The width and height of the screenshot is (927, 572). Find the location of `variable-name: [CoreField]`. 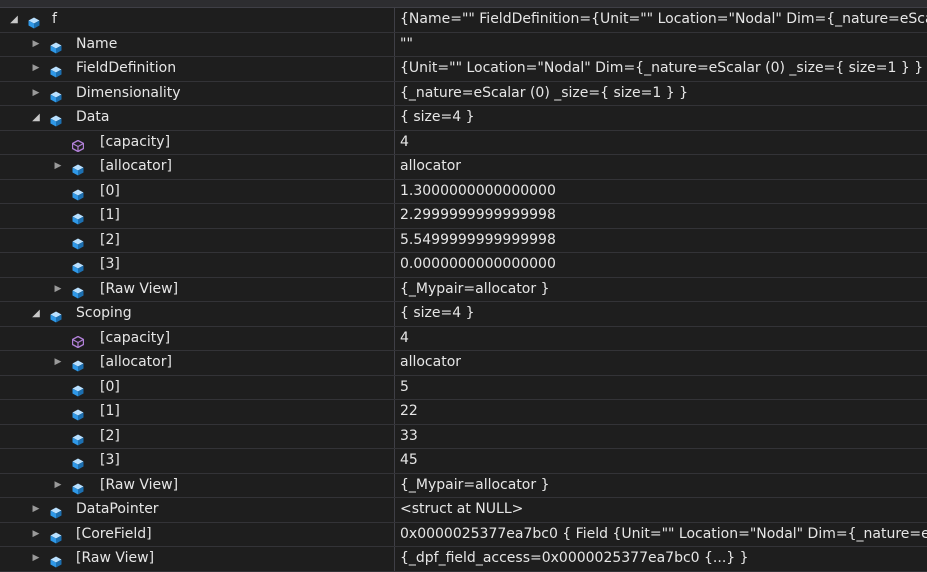

variable-name: [CoreField] is located at coordinates (114, 533).